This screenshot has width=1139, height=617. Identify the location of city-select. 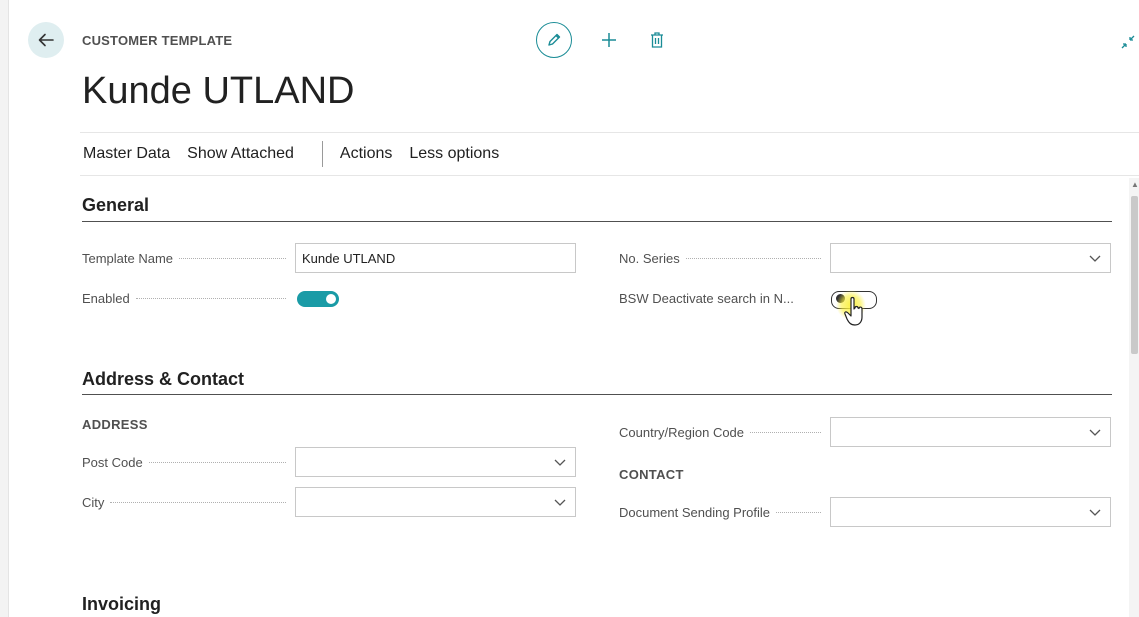
(435, 502).